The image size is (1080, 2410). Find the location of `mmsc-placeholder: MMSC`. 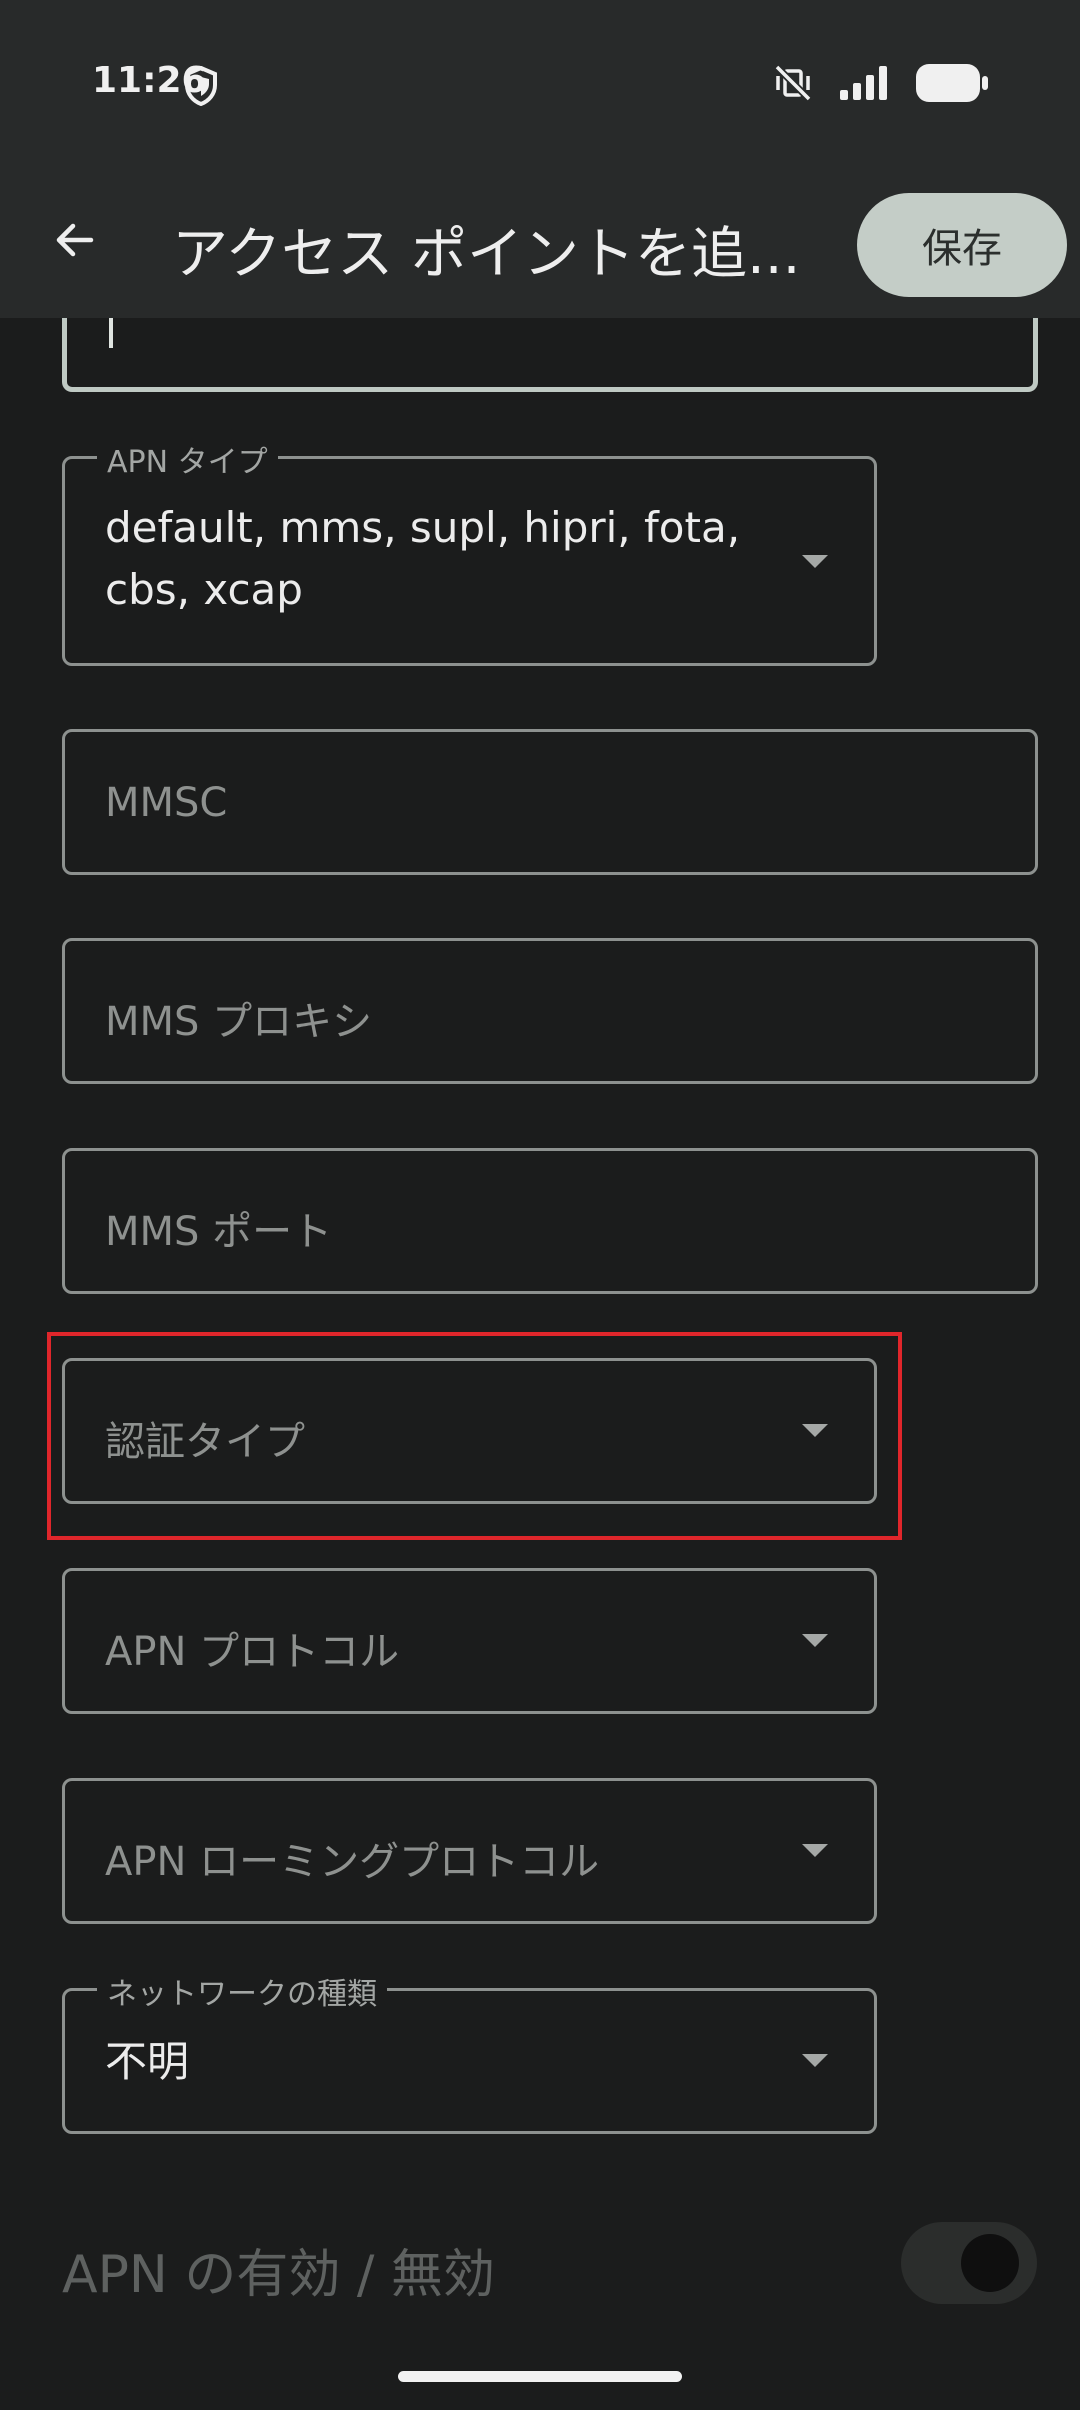

mmsc-placeholder: MMSC is located at coordinates (166, 803).